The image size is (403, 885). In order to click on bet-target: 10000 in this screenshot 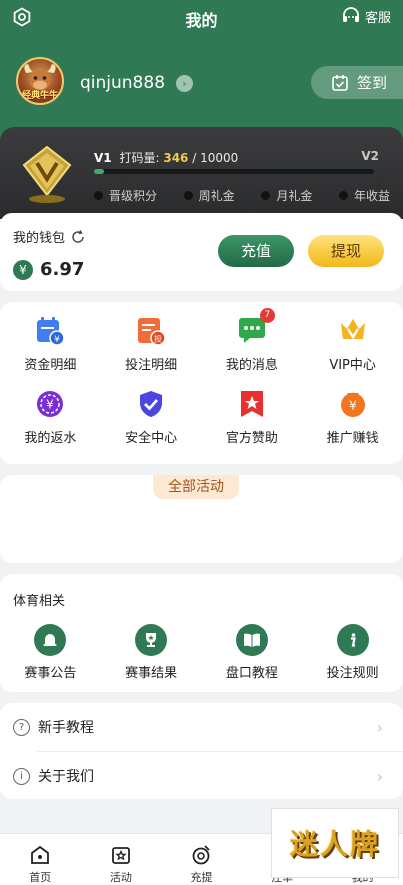, I will do `click(219, 158)`.